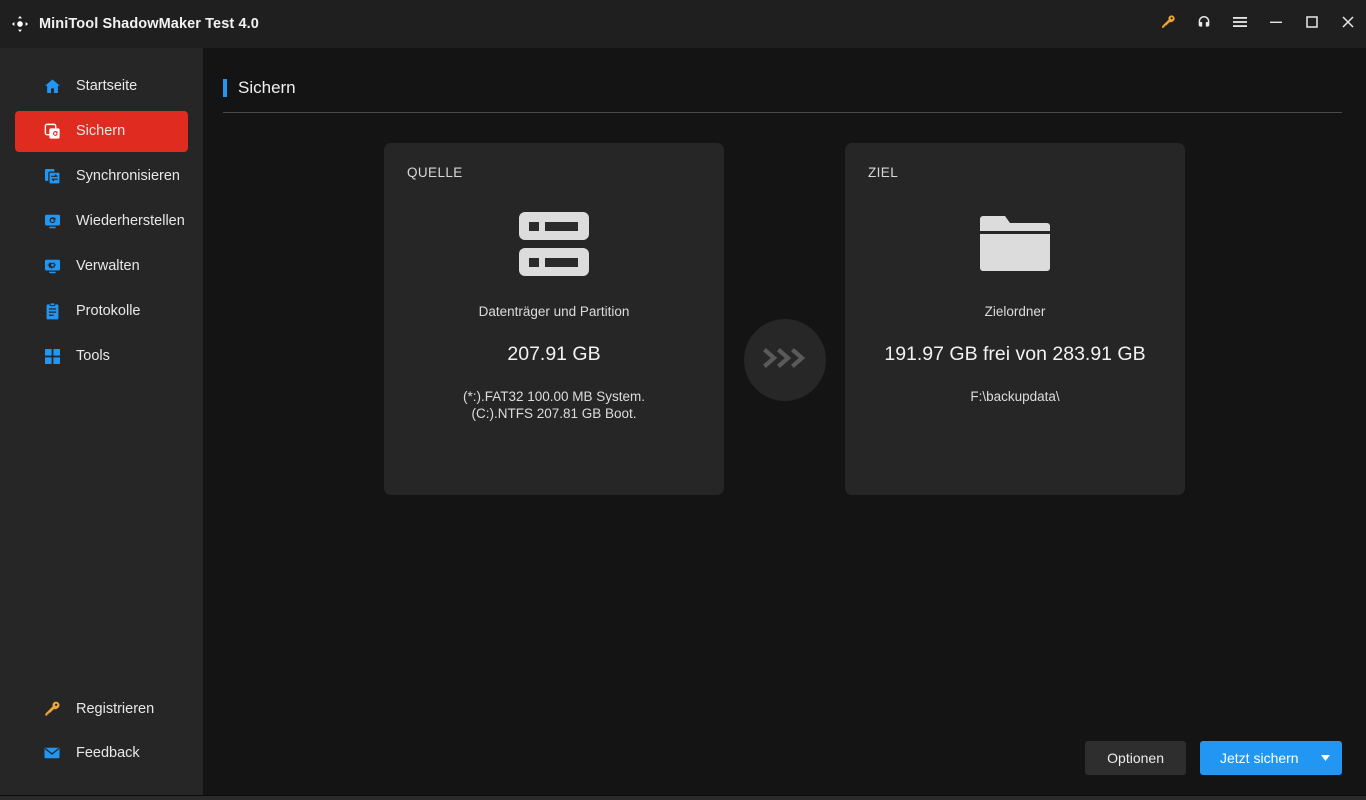 The image size is (1366, 800). I want to click on destination-card-kicker: ZIEL, so click(883, 172).